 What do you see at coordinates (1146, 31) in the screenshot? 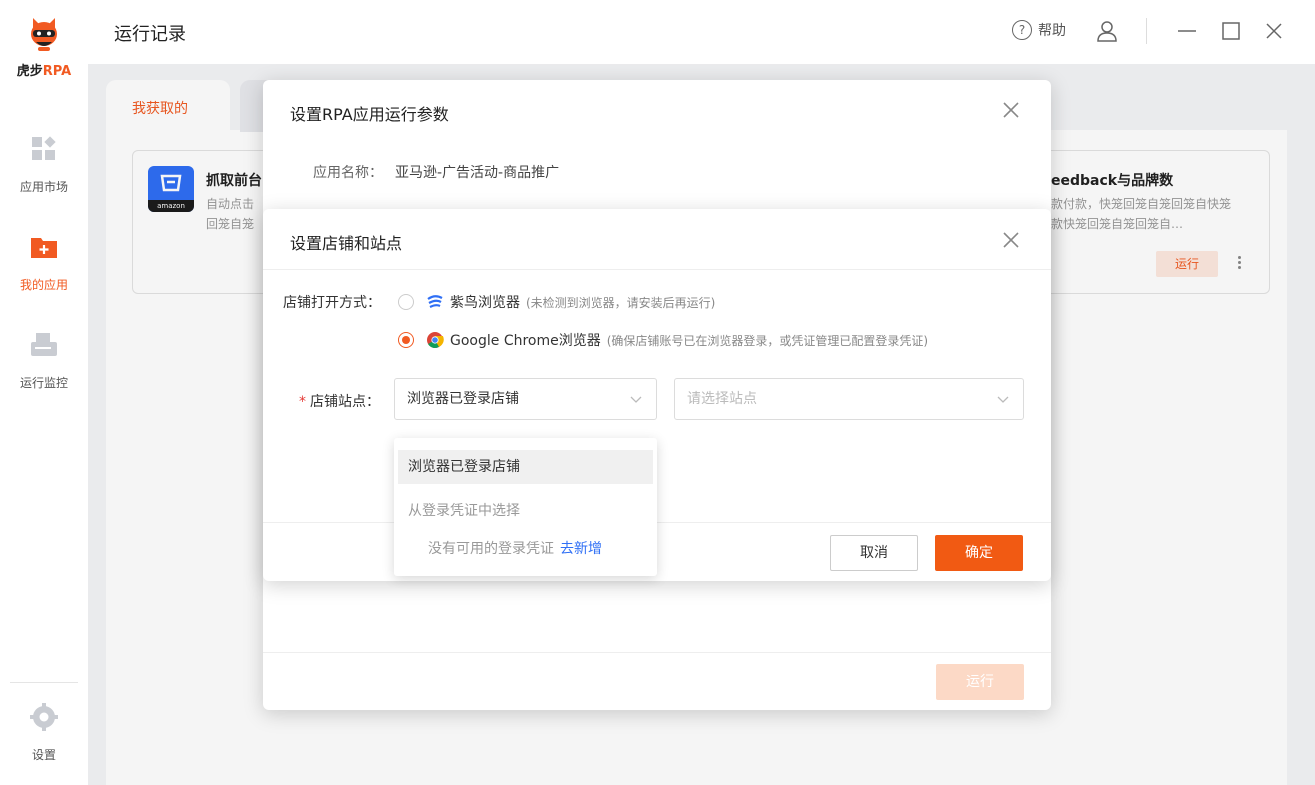
I see `header-separator` at bounding box center [1146, 31].